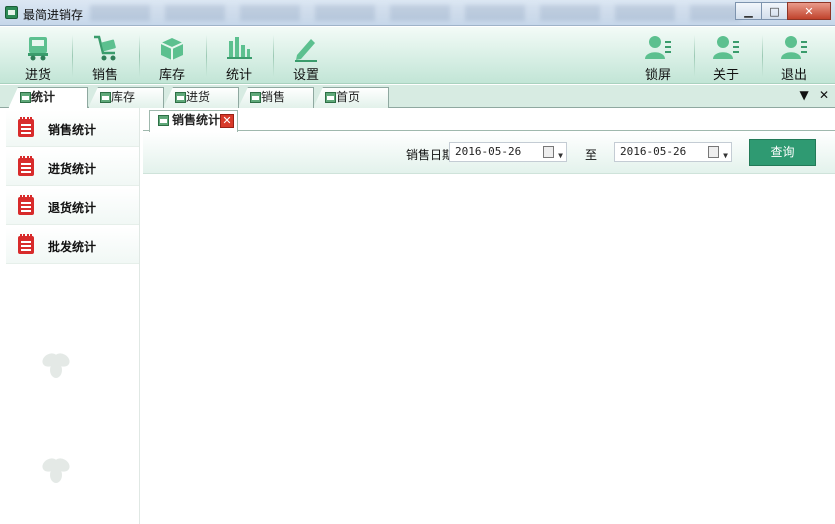  Describe the element at coordinates (53, 15) in the screenshot. I see `window-title: 最简进销存` at that location.